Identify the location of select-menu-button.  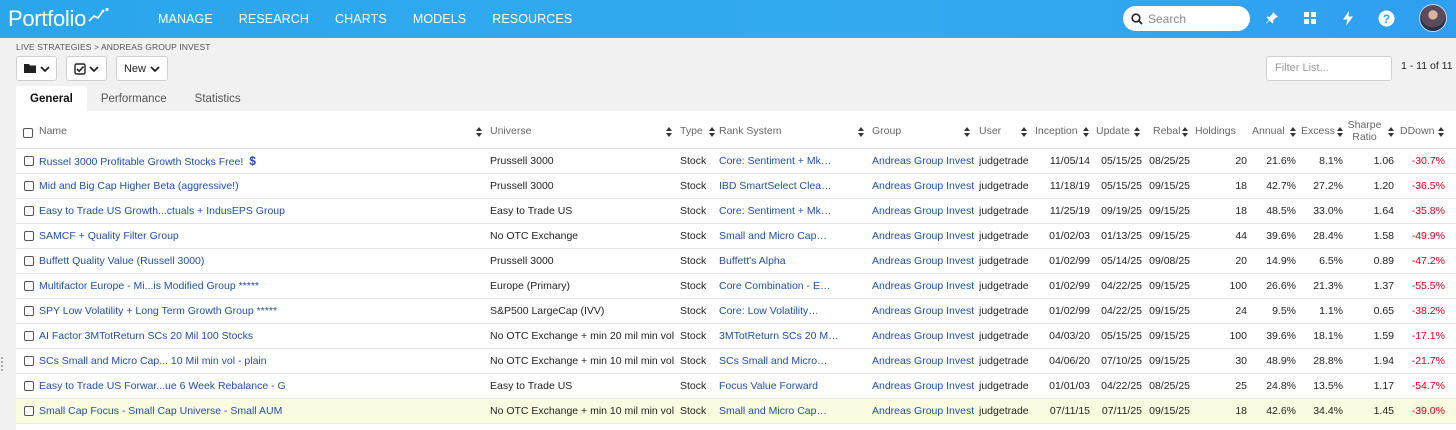
(86, 68).